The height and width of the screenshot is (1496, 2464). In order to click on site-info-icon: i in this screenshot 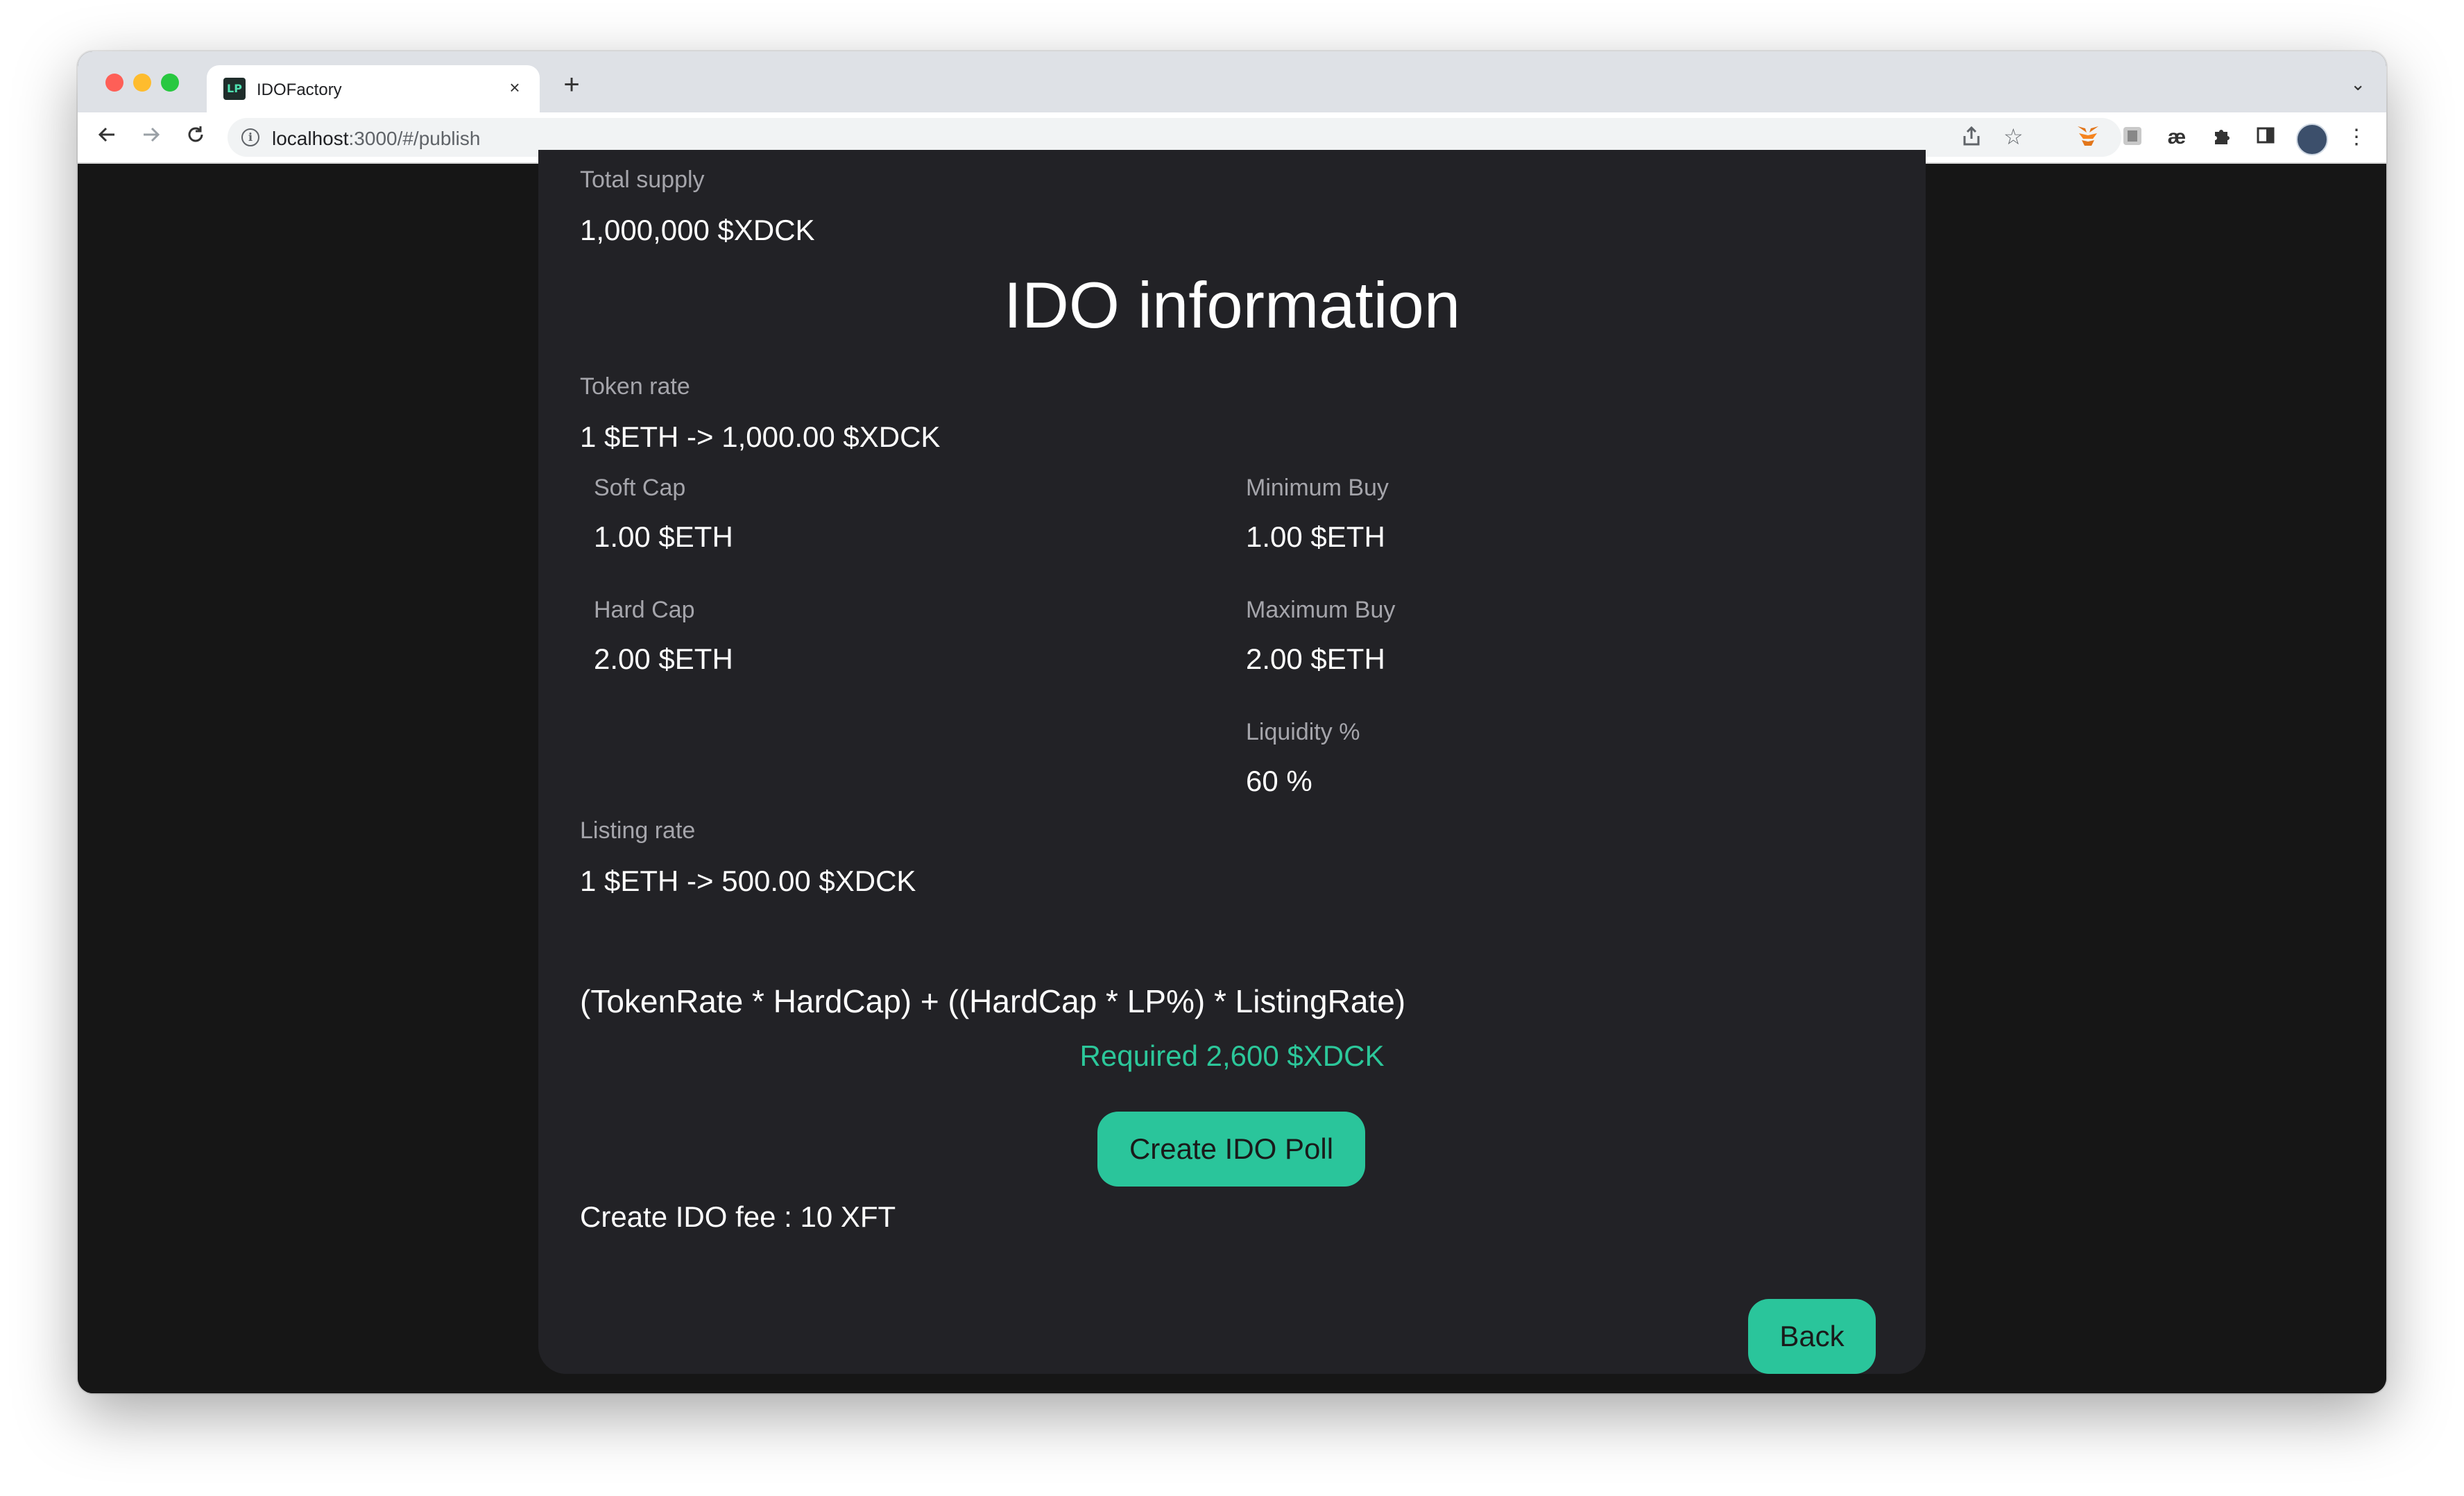, I will do `click(250, 137)`.